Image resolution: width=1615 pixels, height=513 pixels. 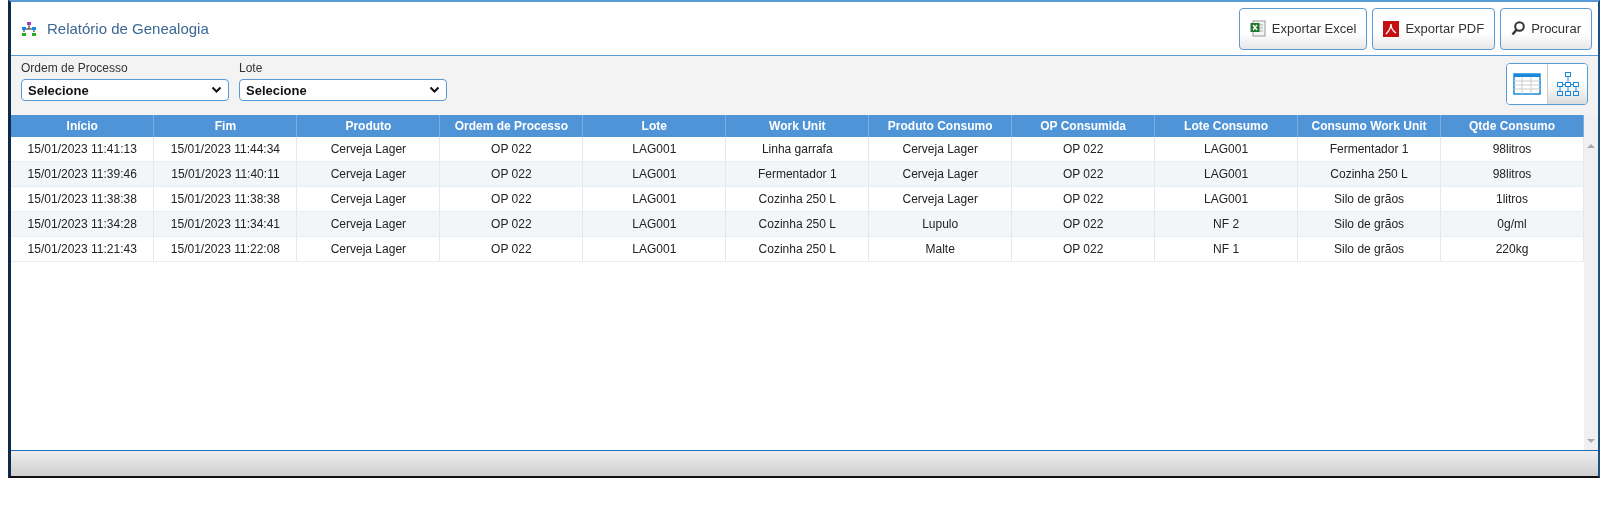 What do you see at coordinates (1303, 28) in the screenshot?
I see `export-button: Exportar Excel` at bounding box center [1303, 28].